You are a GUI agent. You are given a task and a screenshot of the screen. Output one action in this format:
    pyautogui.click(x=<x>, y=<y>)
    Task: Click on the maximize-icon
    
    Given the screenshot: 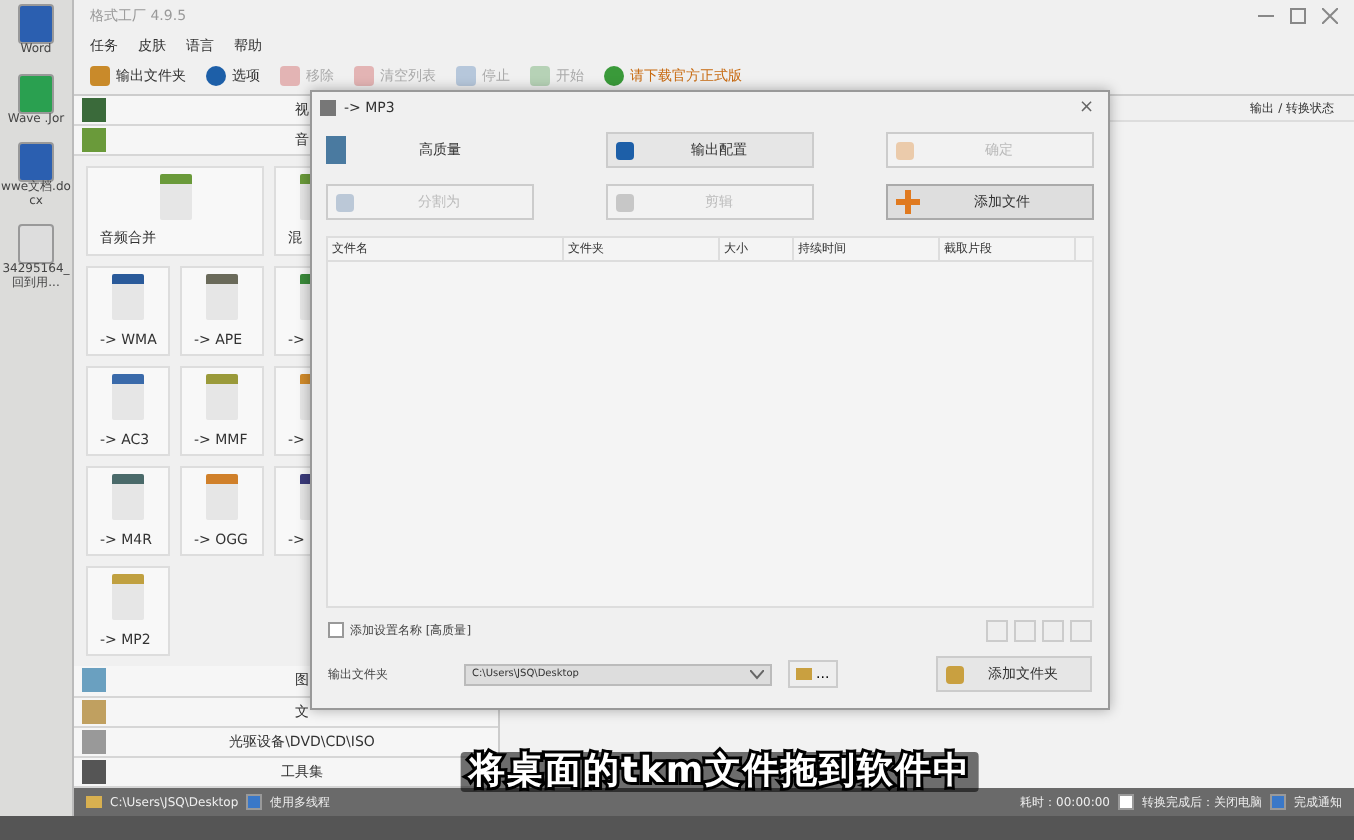 What is the action you would take?
    pyautogui.click(x=1298, y=16)
    